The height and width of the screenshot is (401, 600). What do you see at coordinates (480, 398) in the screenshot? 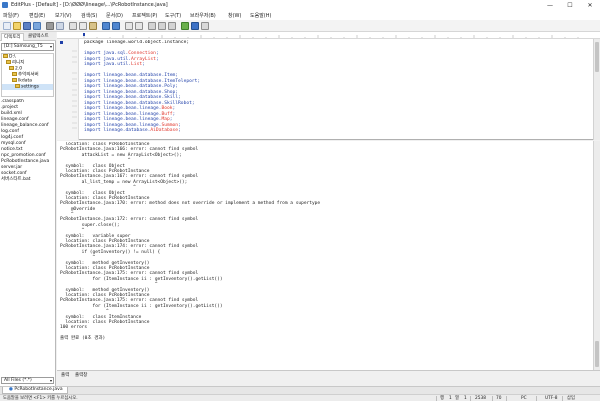
I see `status-lines: 2538` at bounding box center [480, 398].